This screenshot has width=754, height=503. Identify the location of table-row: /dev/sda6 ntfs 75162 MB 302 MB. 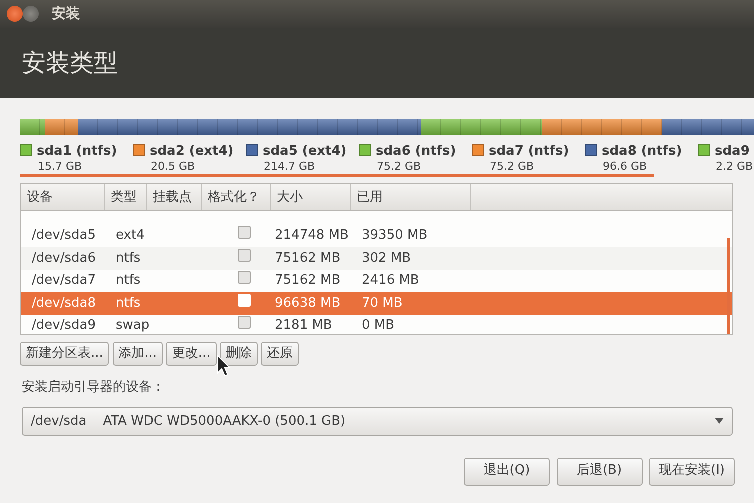
(376, 258).